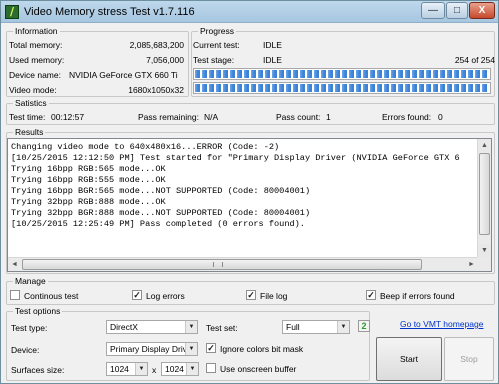 The width and height of the screenshot is (499, 384). Describe the element at coordinates (441, 324) in the screenshot. I see `vmt-homepage-link: Go to VMT homepage` at that location.